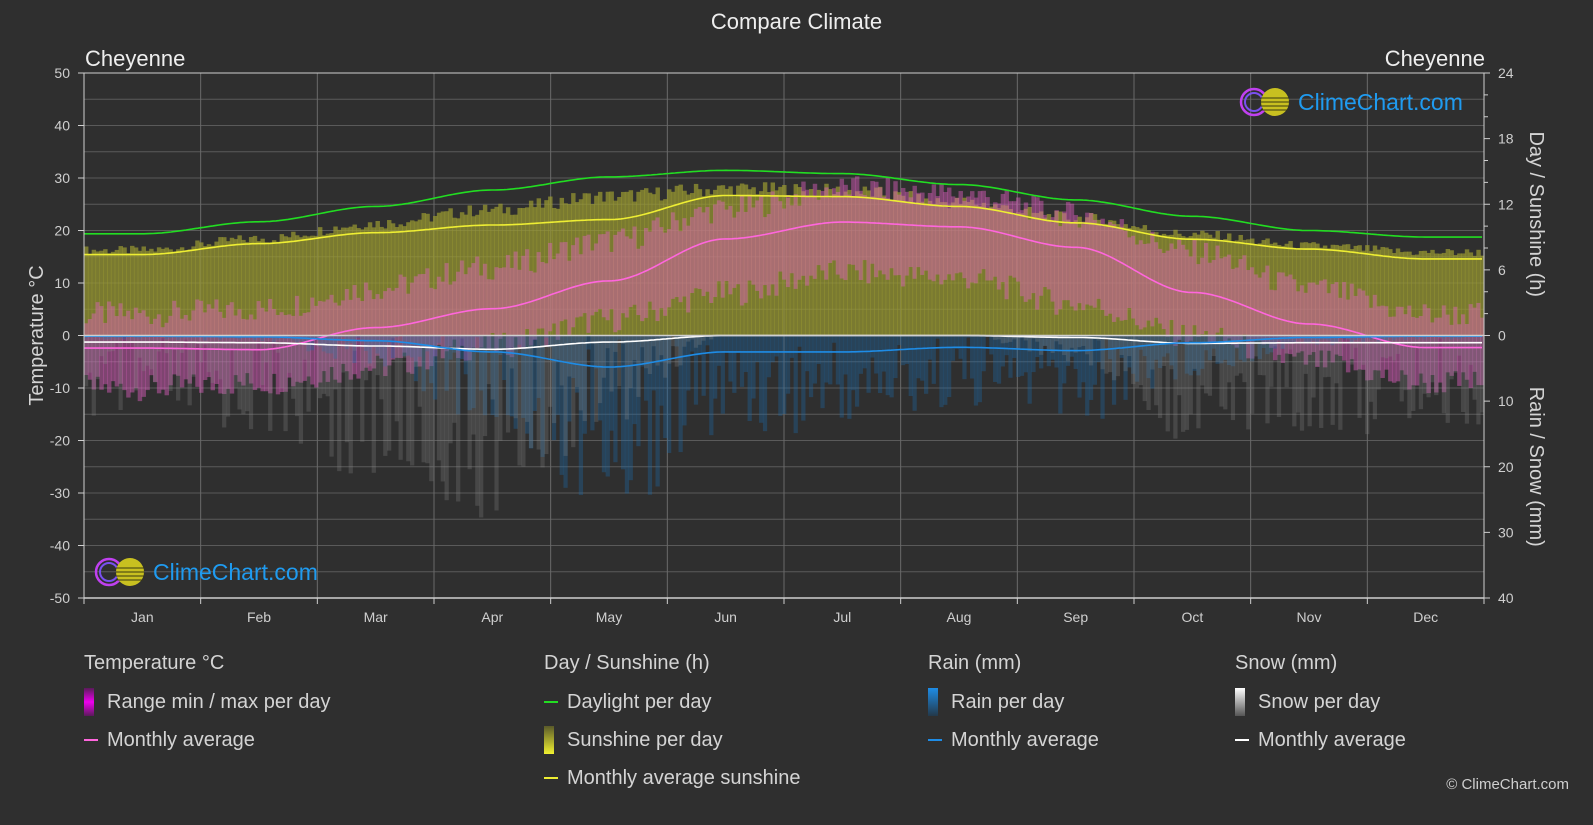  I want to click on logo-bottom: ClimeChart.com, so click(205, 572).